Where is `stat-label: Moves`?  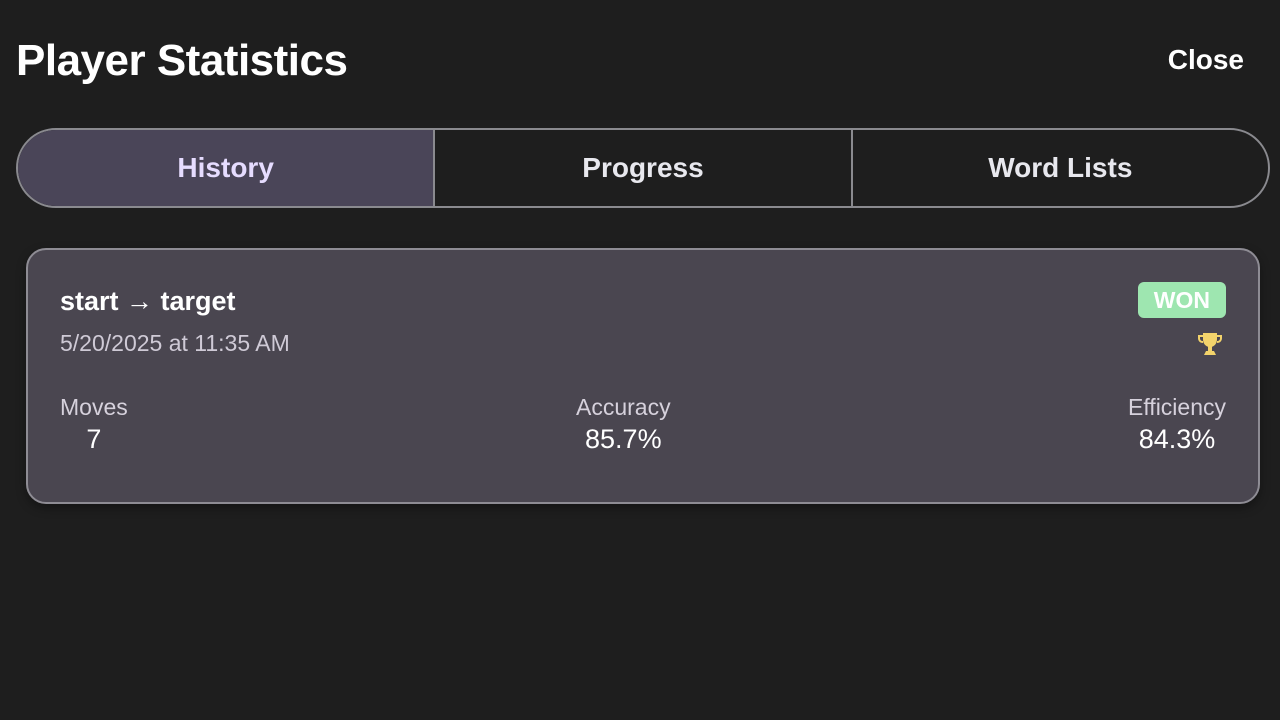
stat-label: Moves is located at coordinates (94, 407).